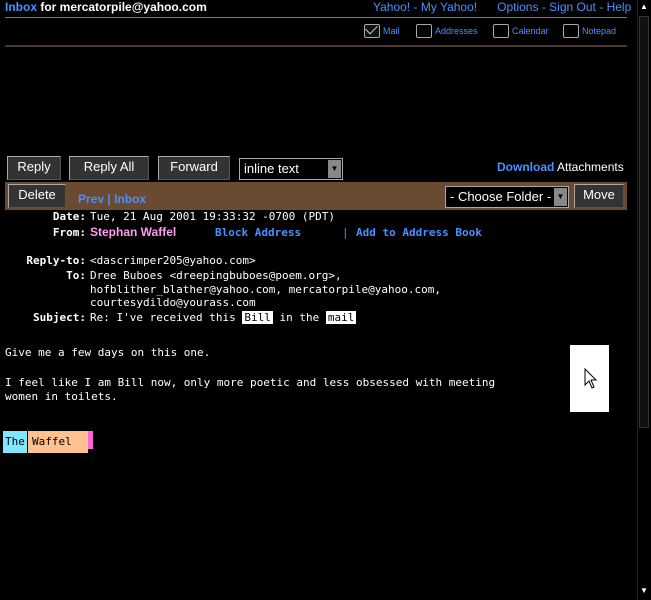 The height and width of the screenshot is (600, 651). Describe the element at coordinates (223, 317) in the screenshot. I see `subject-value: Re: I've received this Bill in the mail` at that location.